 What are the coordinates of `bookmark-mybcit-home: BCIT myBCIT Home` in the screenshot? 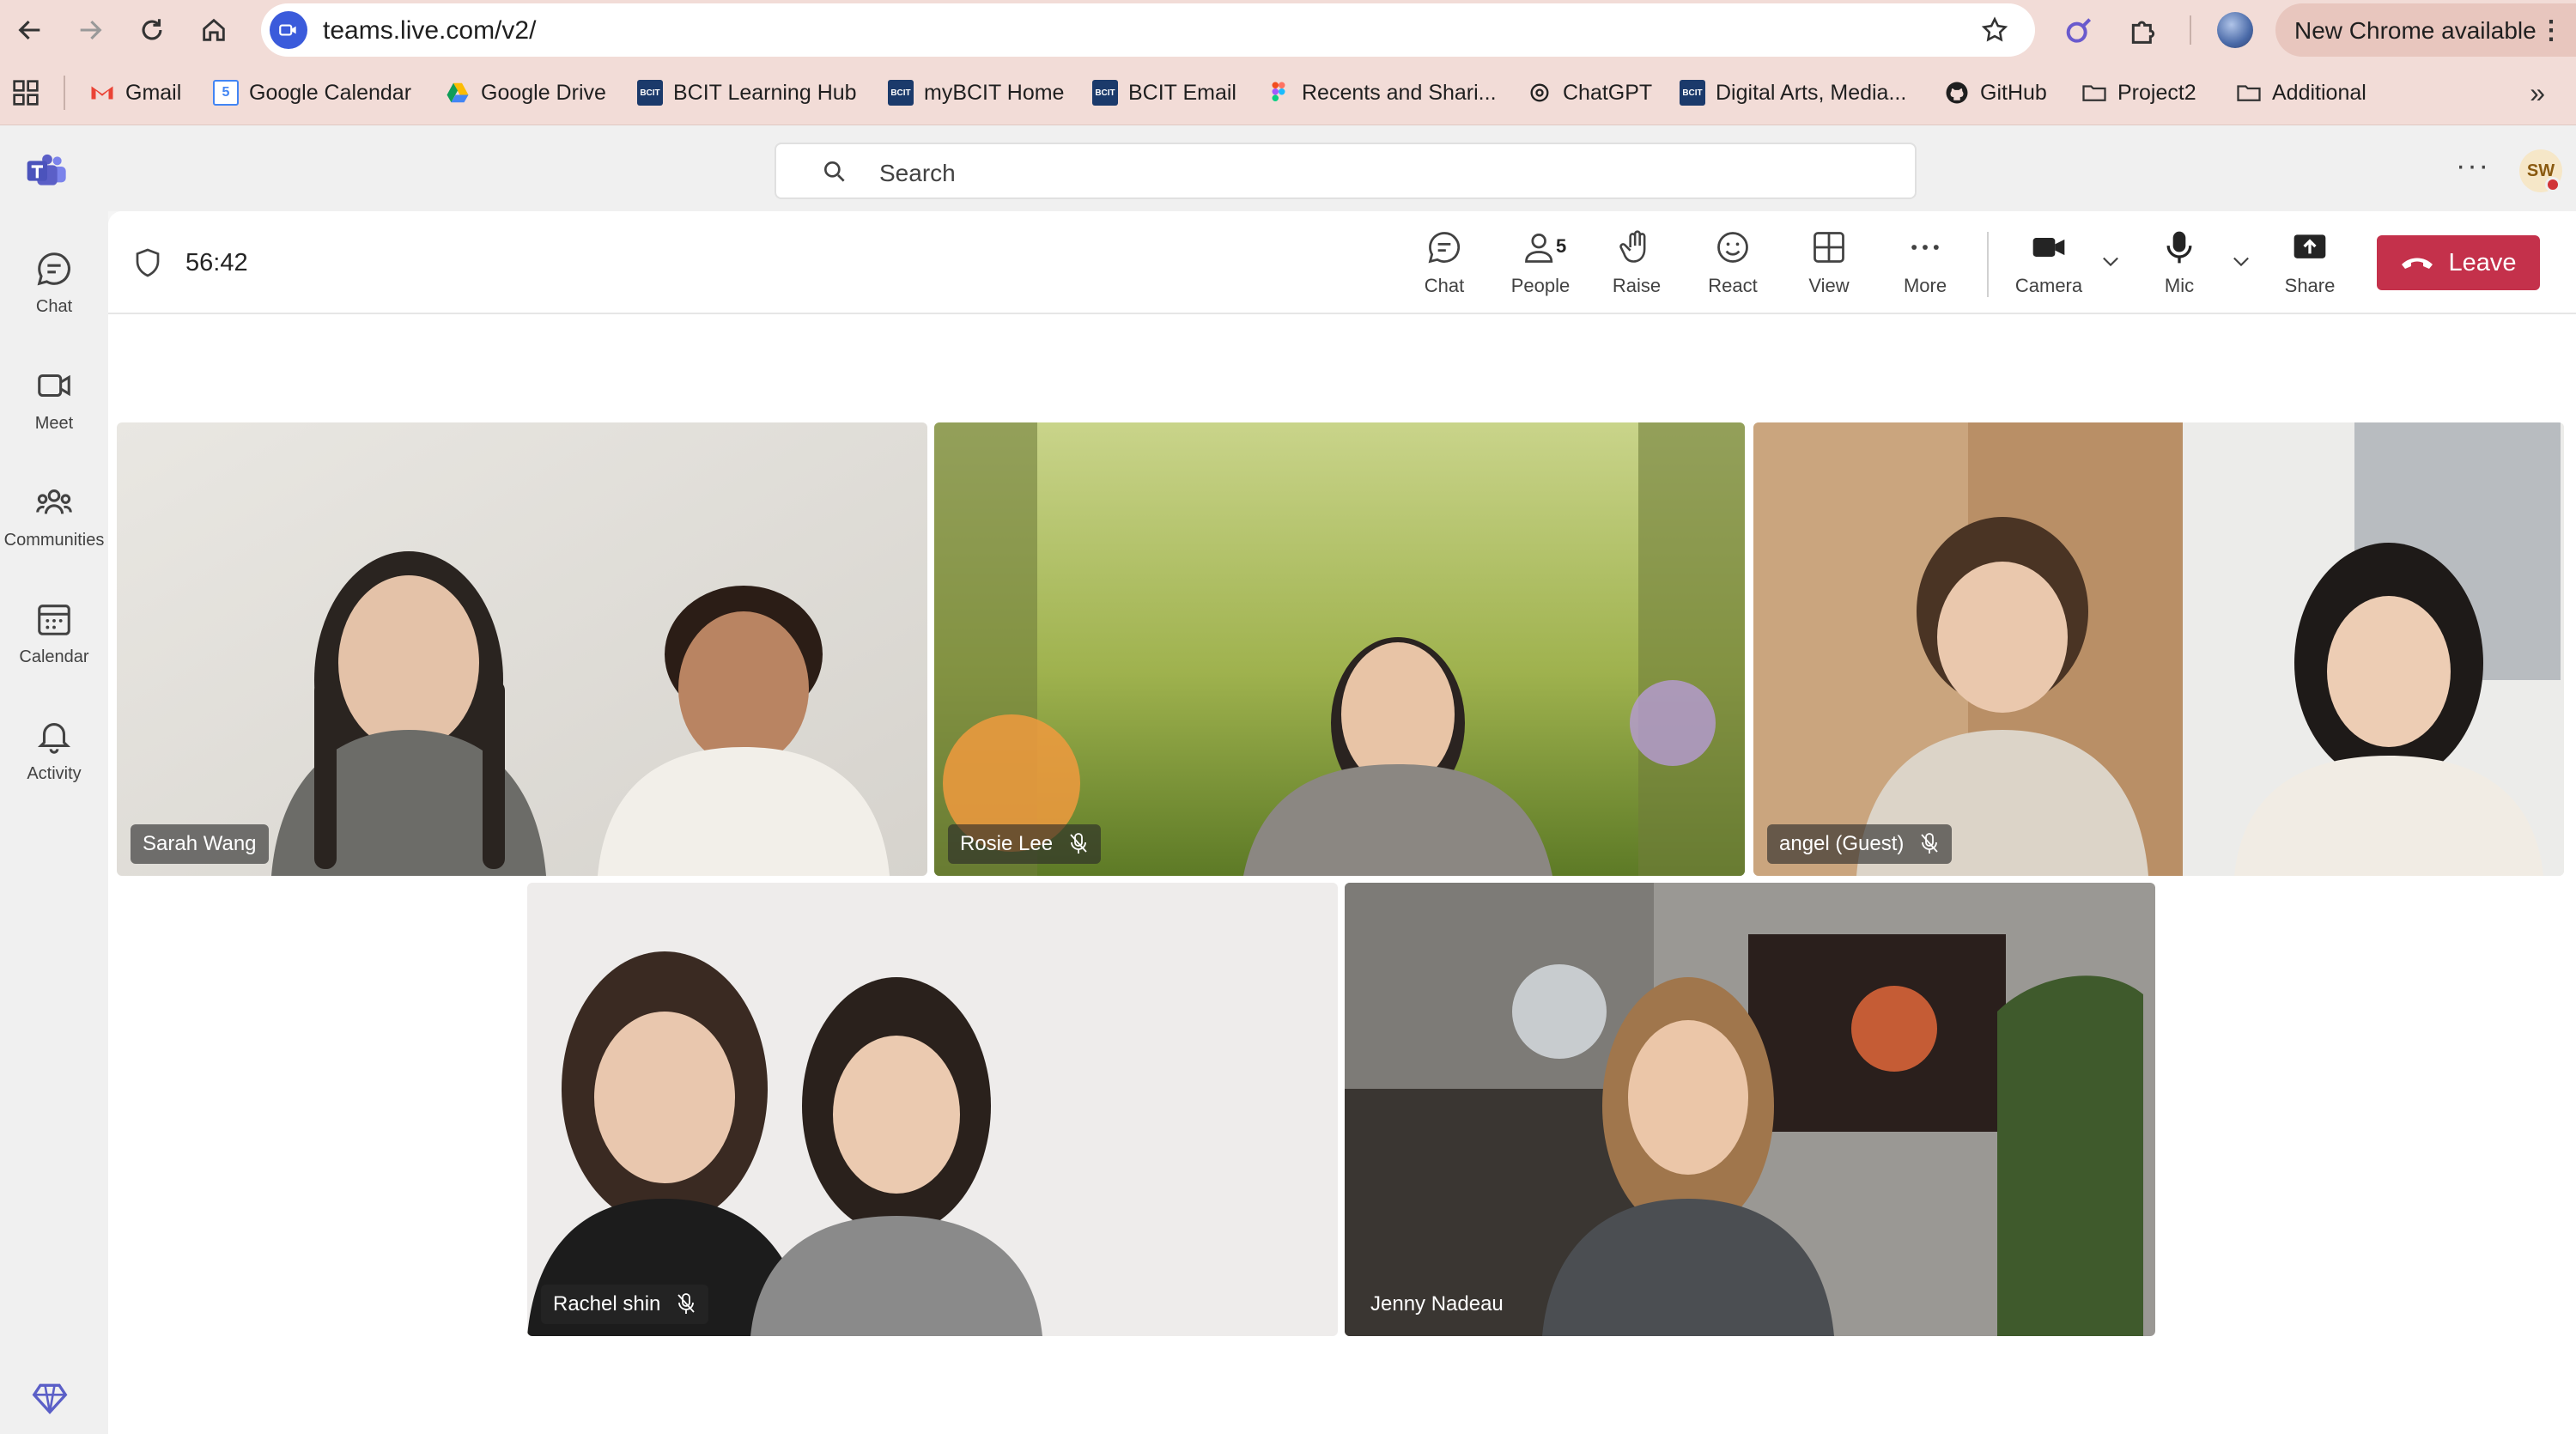 It's located at (976, 92).